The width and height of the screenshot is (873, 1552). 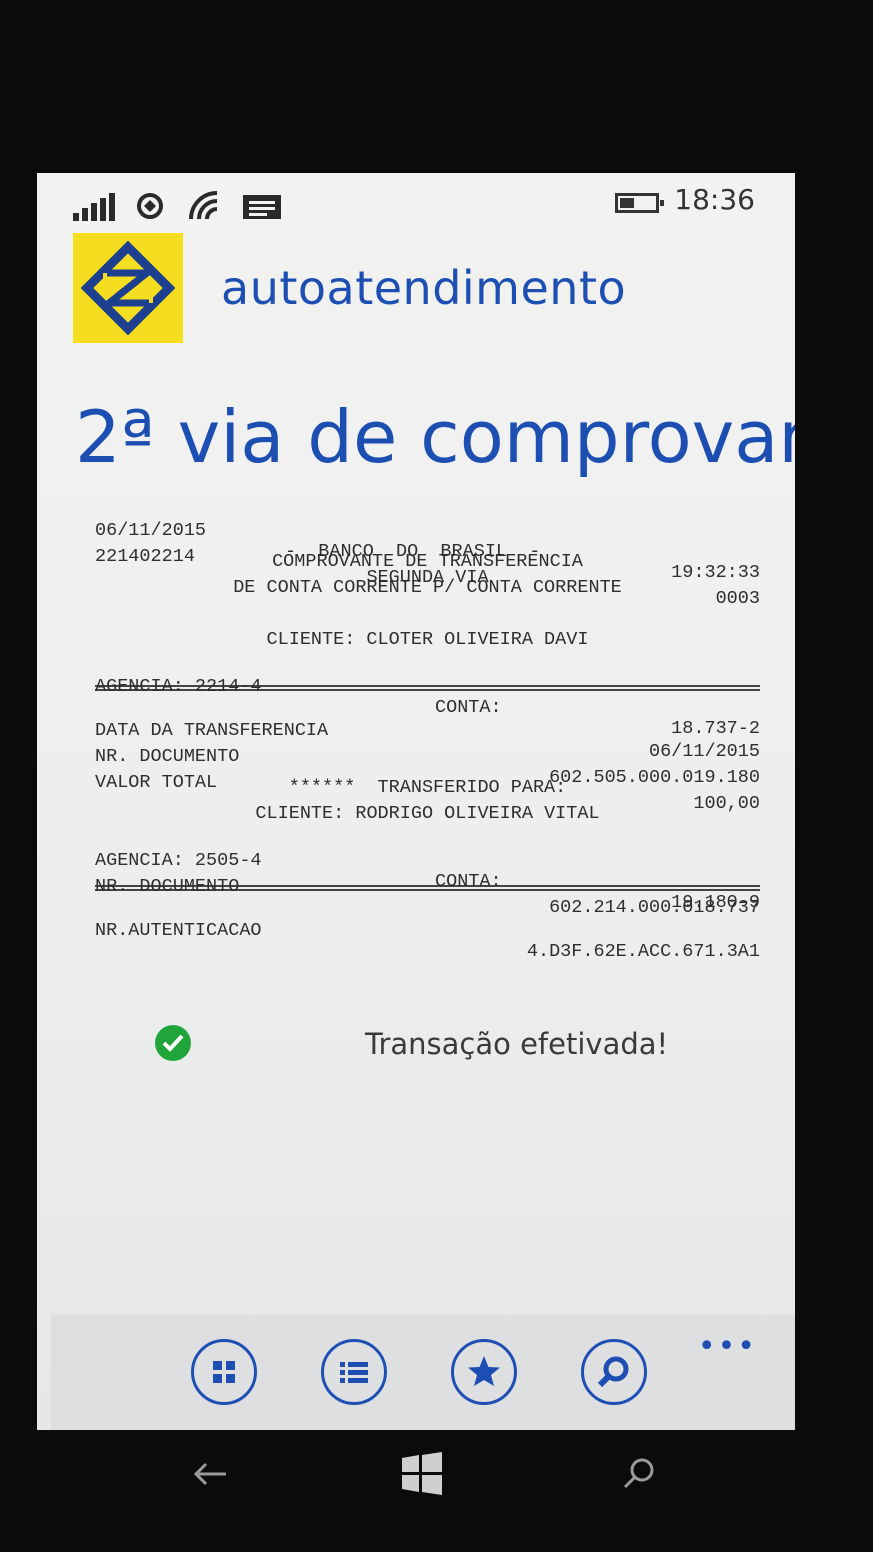 What do you see at coordinates (427, 813) in the screenshot?
I see `dest-client: CLIENTE: RODRIGO OLIVEIRA VITAL` at bounding box center [427, 813].